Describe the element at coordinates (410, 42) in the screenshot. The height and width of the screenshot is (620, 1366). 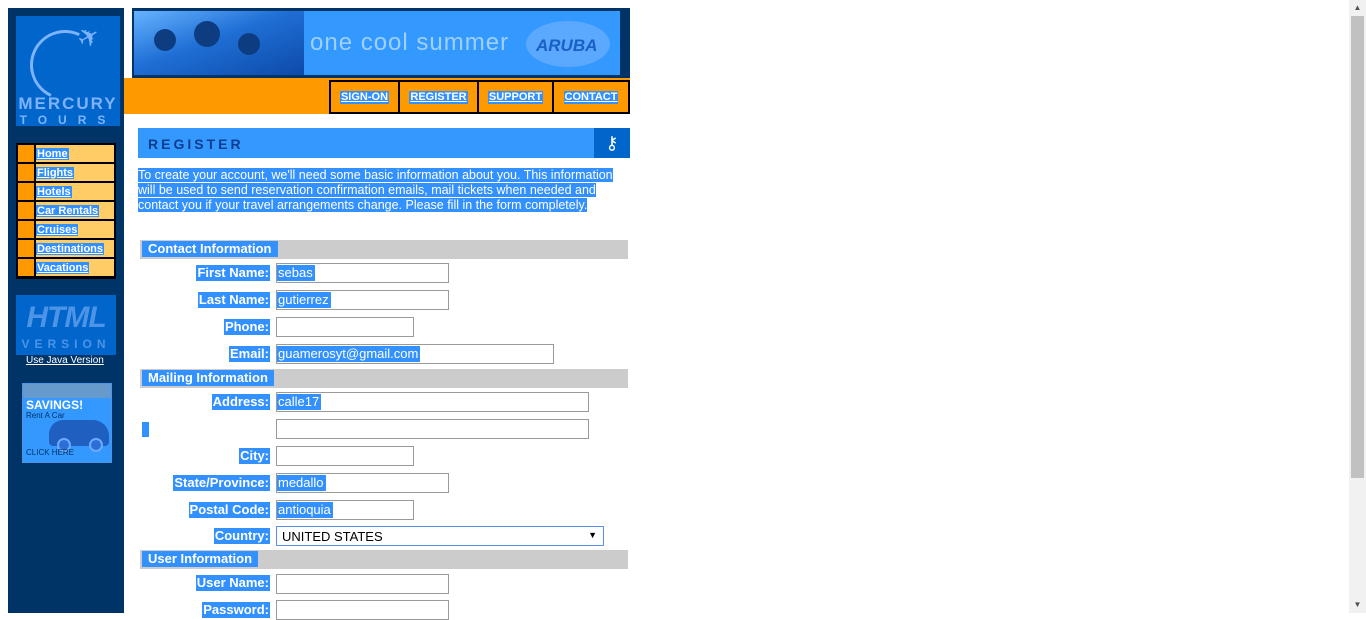
I see `banner-slogan: one cool summer` at that location.